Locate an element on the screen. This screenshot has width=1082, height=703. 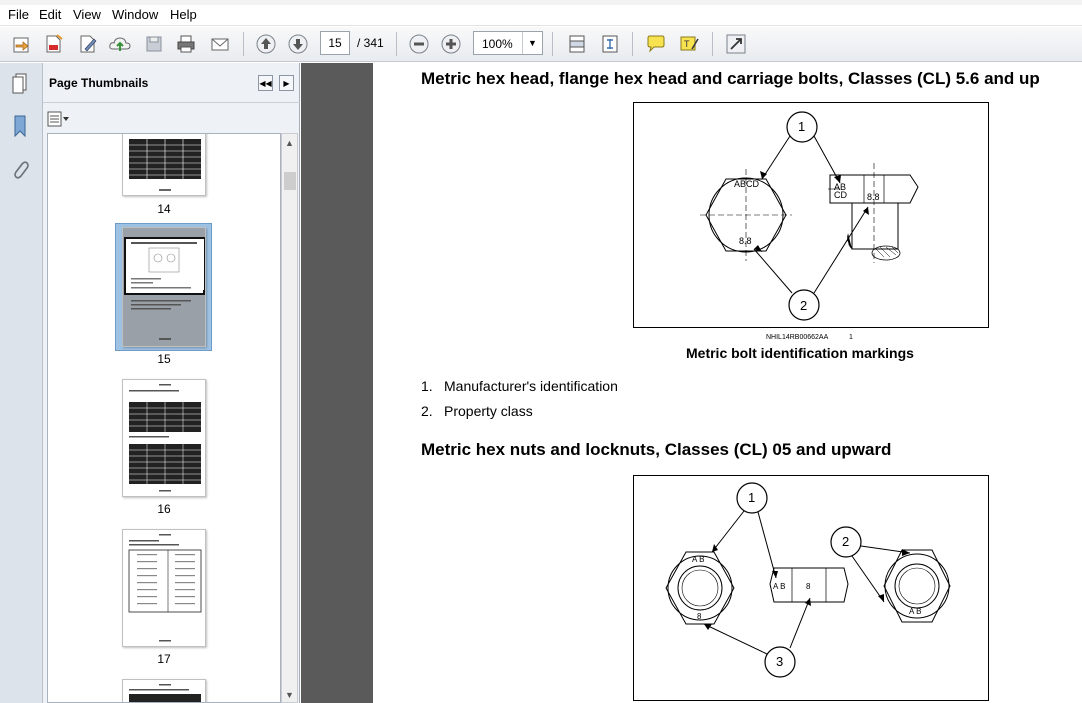
mark-cd: CD is located at coordinates (840, 195).